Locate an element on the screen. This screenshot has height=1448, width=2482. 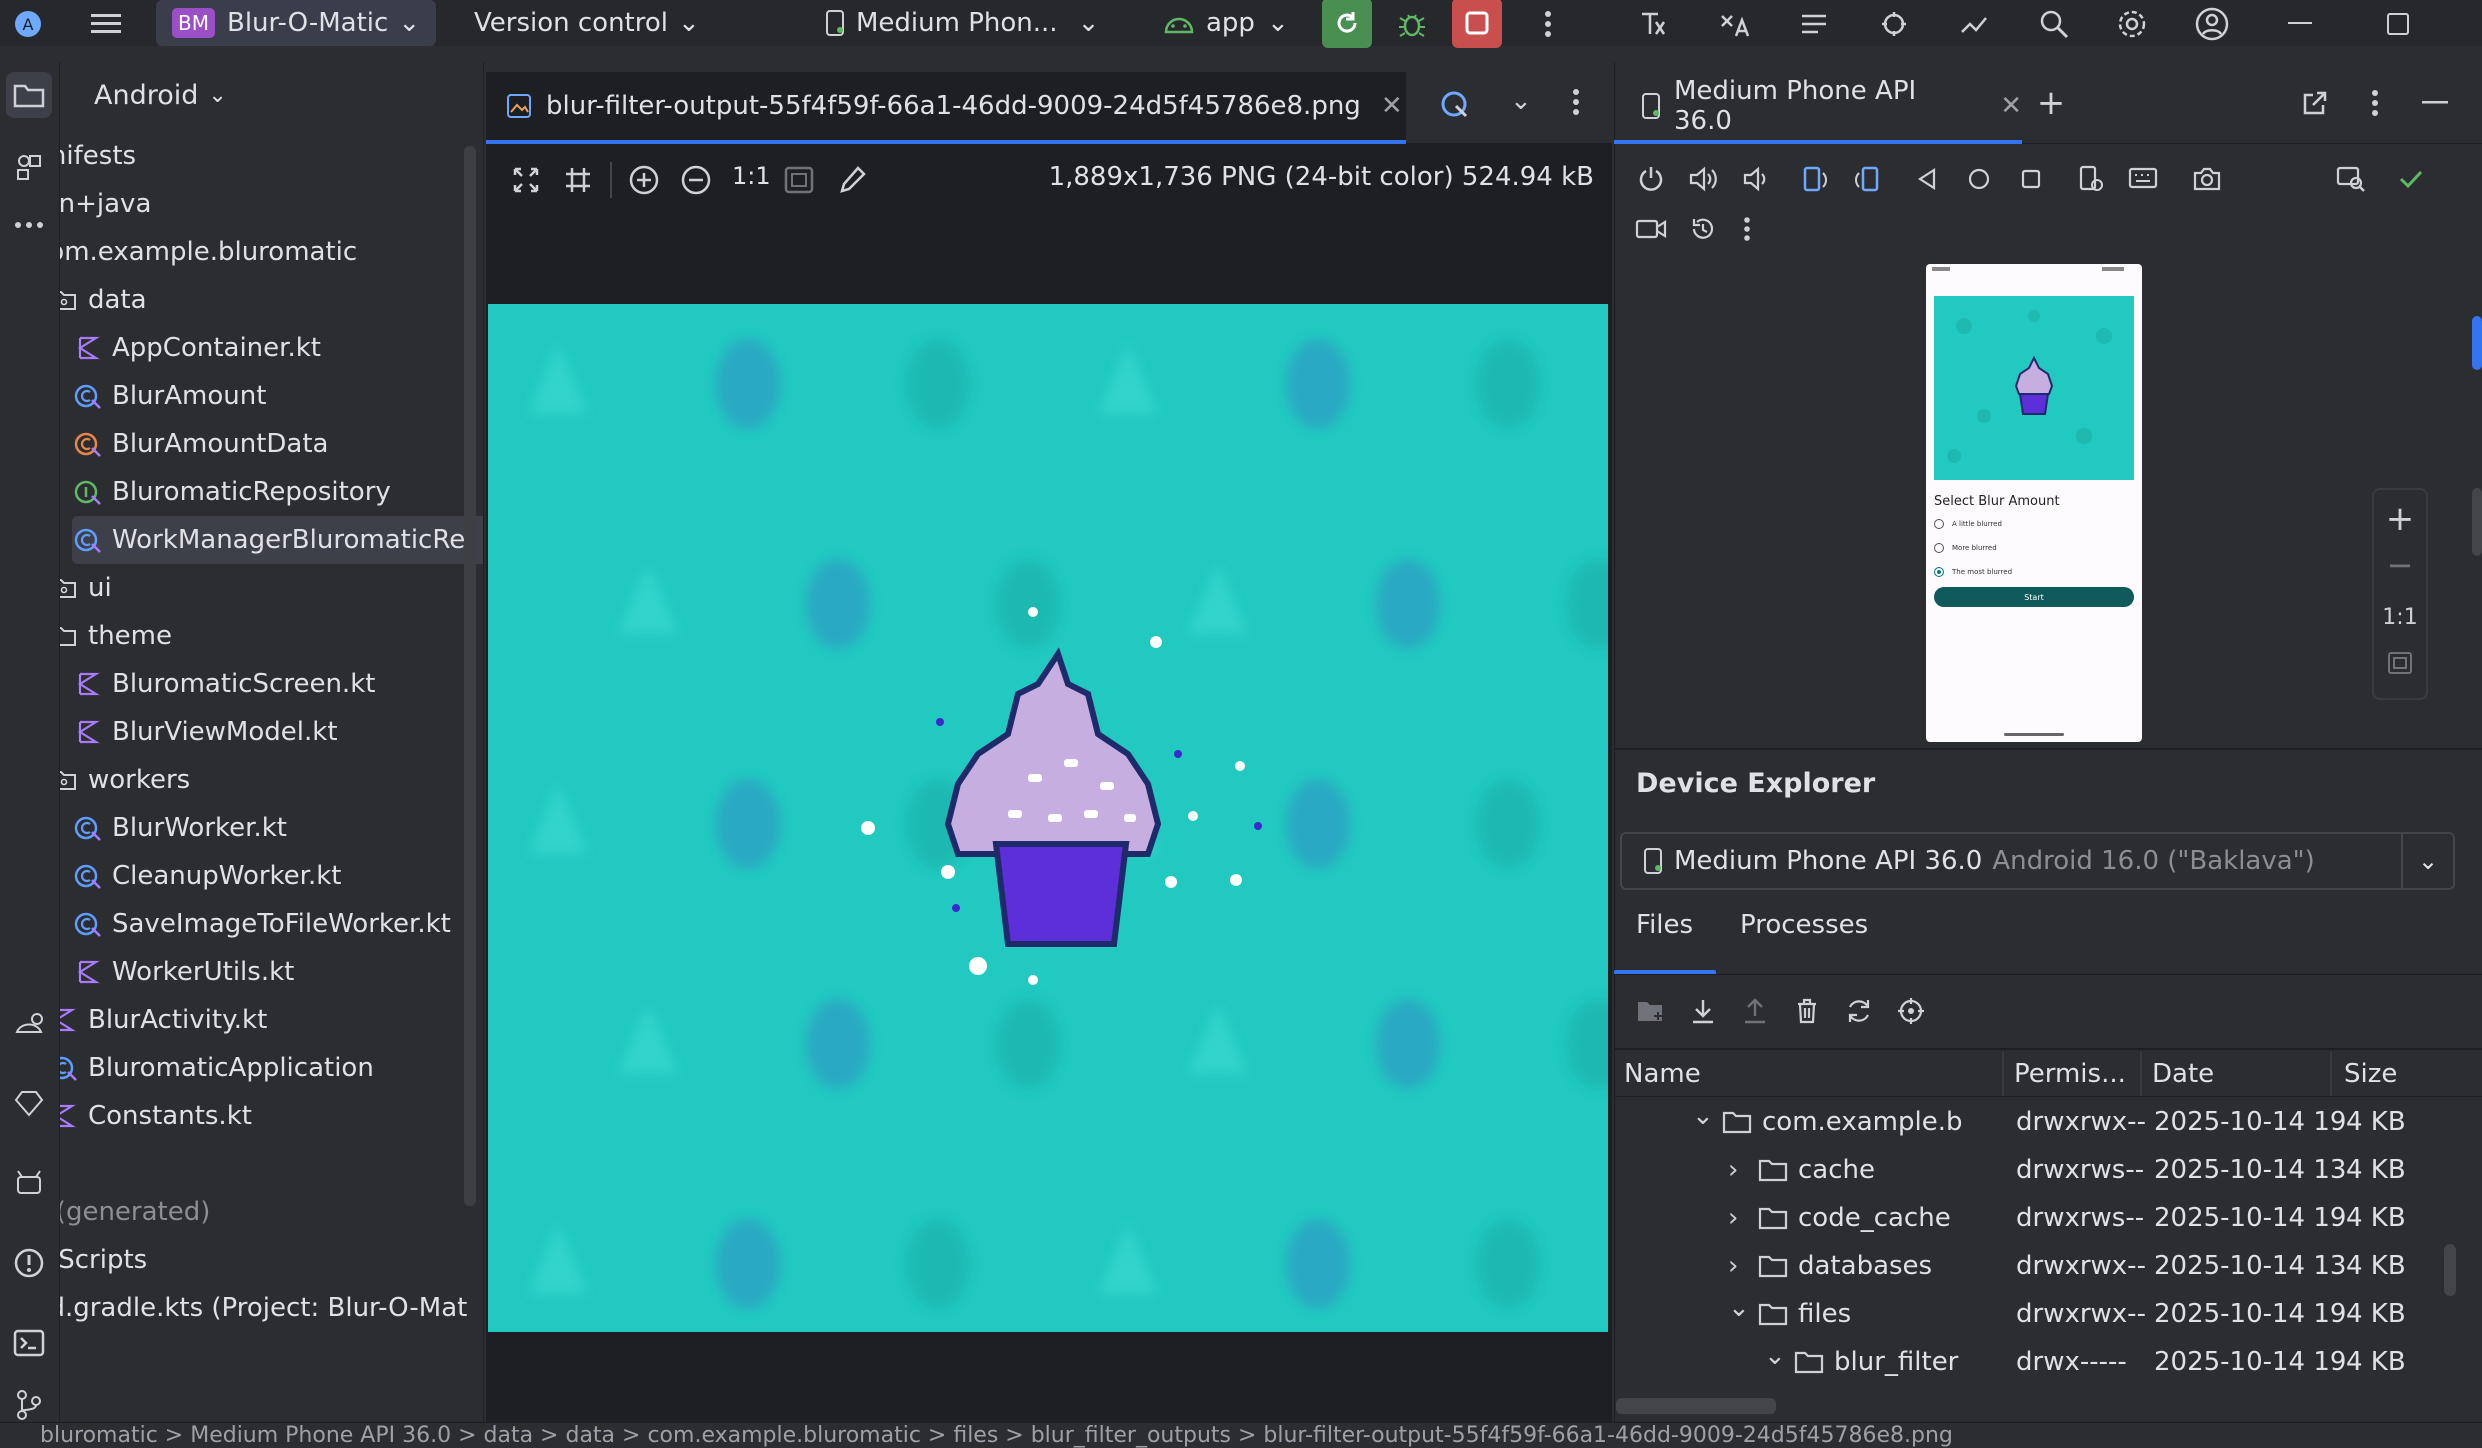
project-tree-item: data is located at coordinates (103, 300).